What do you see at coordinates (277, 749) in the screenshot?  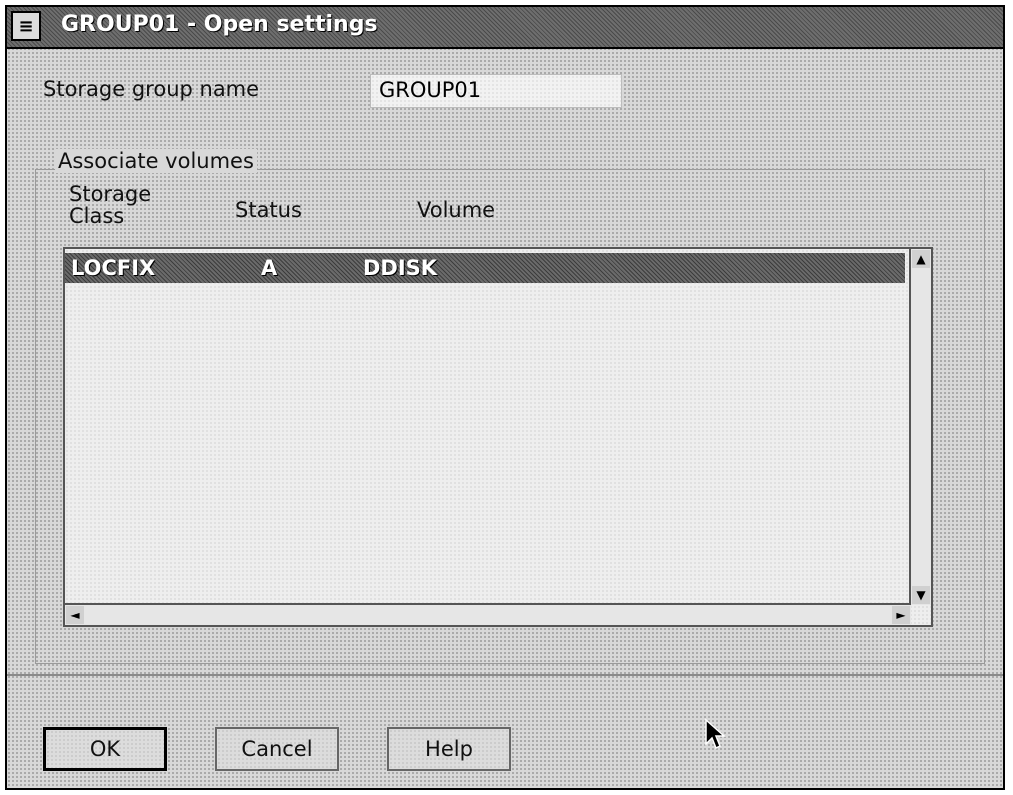 I see `cancel-button: Cancel` at bounding box center [277, 749].